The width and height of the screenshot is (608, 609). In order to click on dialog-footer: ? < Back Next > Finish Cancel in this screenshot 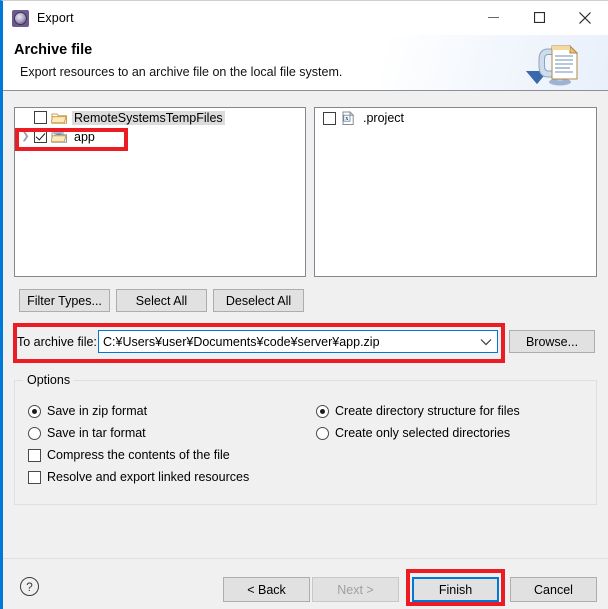, I will do `click(305, 583)`.